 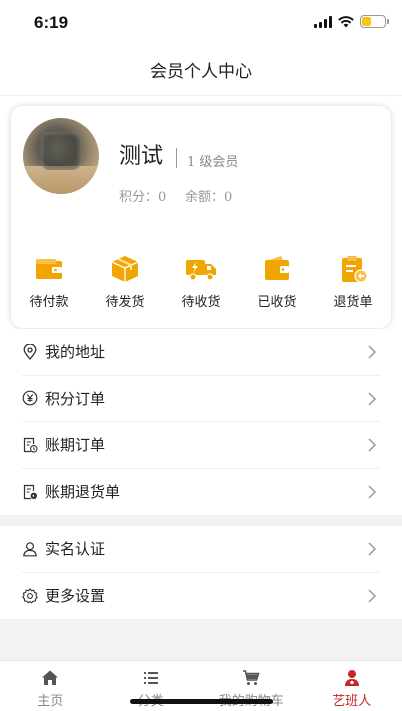 I want to click on tab-label: 主页, so click(x=50, y=701).